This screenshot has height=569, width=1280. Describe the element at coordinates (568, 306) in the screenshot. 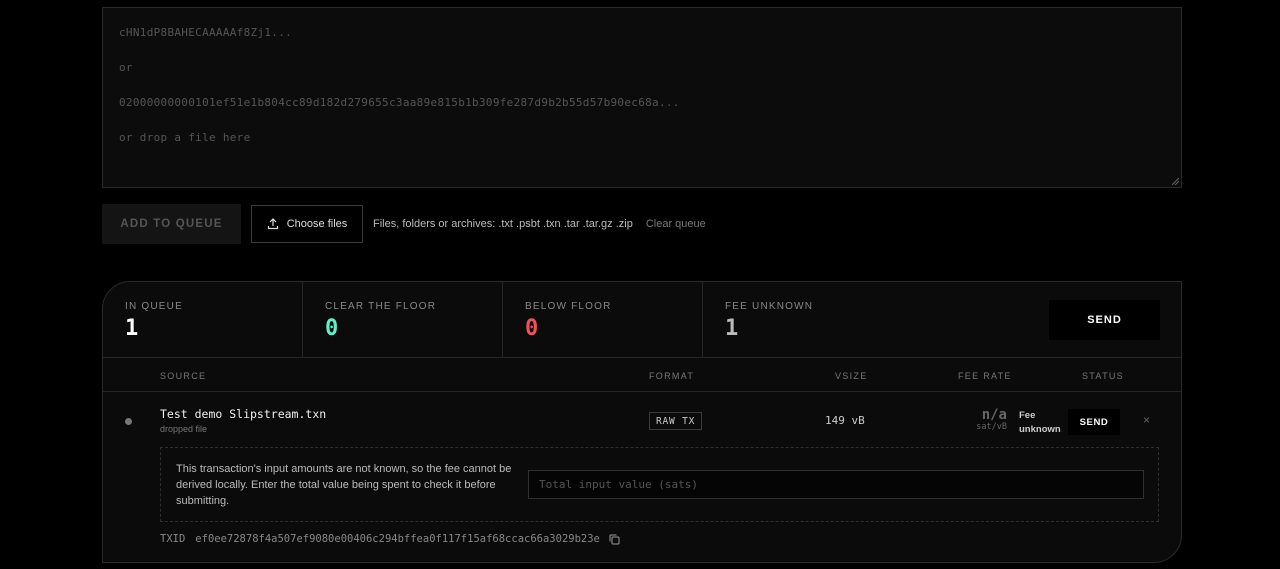

I see `stat-below-floor-label: BELOW FLOOR` at that location.